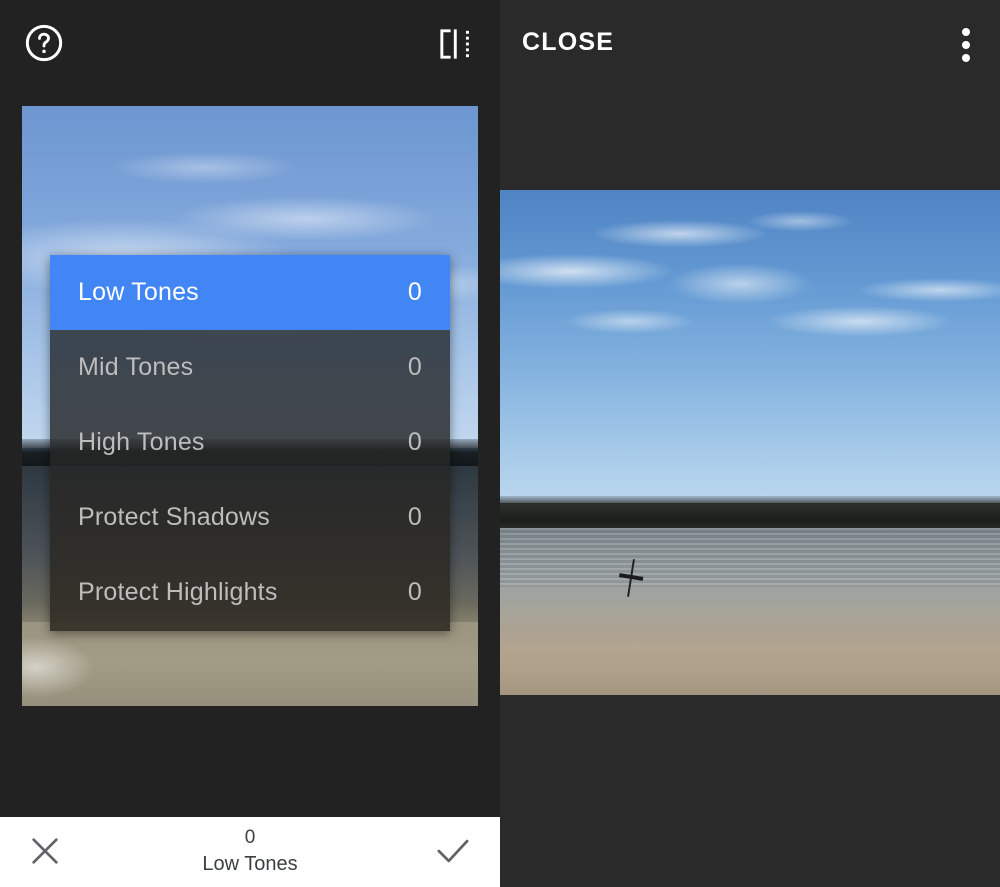 The width and height of the screenshot is (1000, 887). I want to click on adjustment-name: Low Tones, so click(250, 863).